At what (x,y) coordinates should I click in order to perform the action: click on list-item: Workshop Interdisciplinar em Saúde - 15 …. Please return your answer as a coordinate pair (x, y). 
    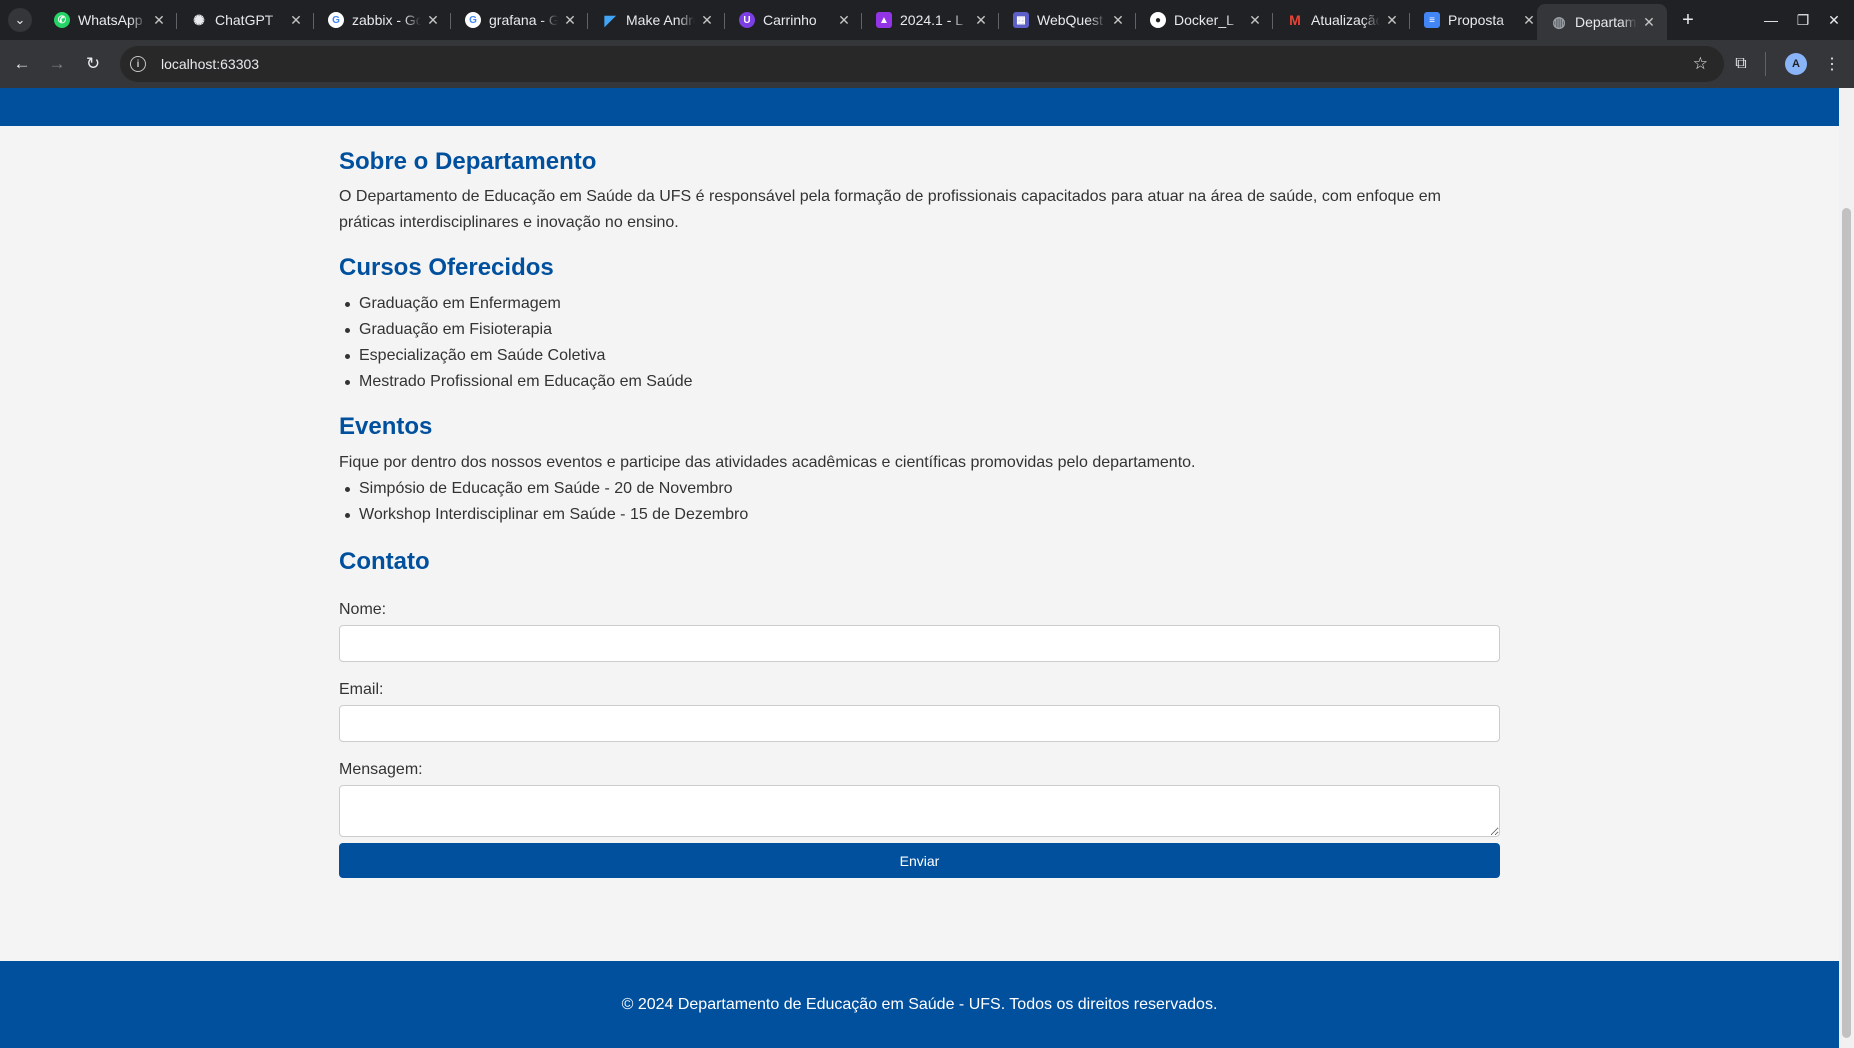
    Looking at the image, I should click on (919, 515).